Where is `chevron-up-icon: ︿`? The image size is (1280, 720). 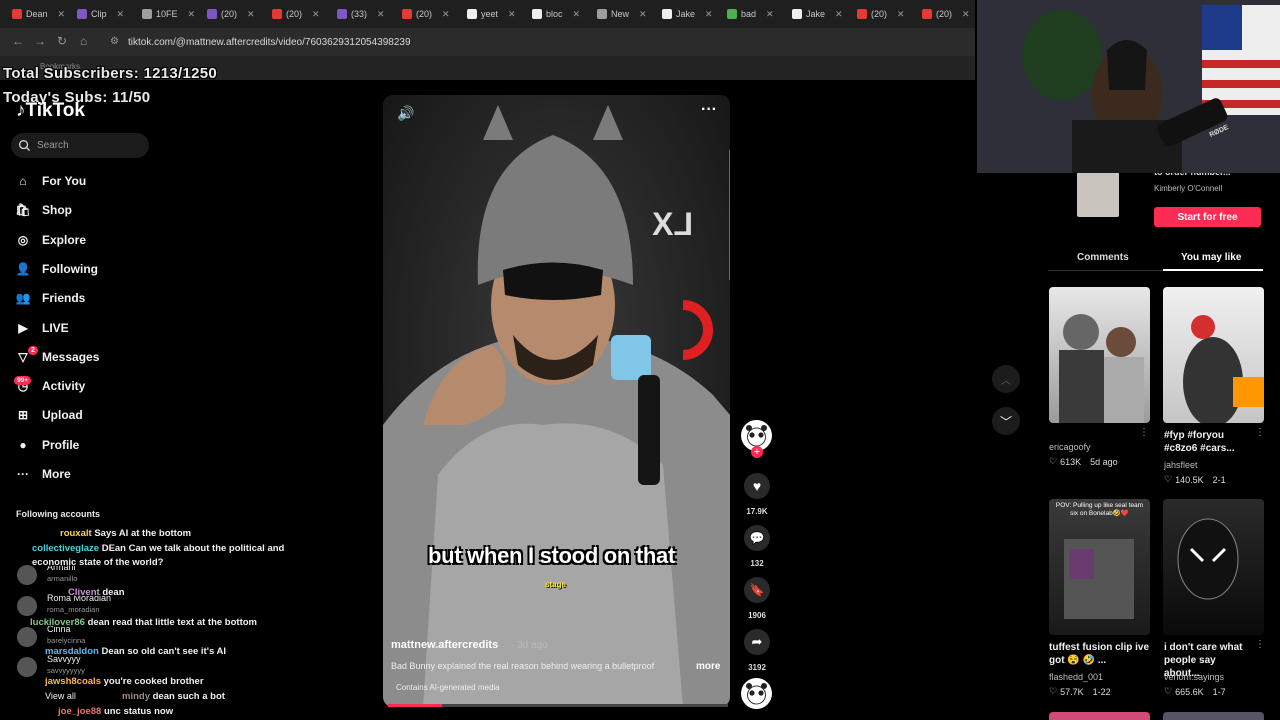
chevron-up-icon: ︿ is located at coordinates (1006, 381).